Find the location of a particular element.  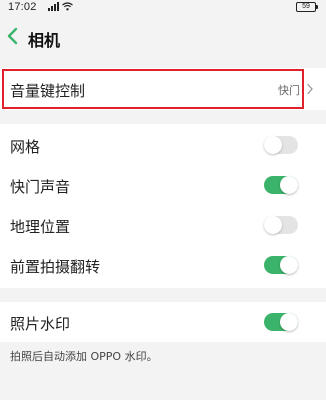

setting-row-grid: 网格 is located at coordinates (163, 145).